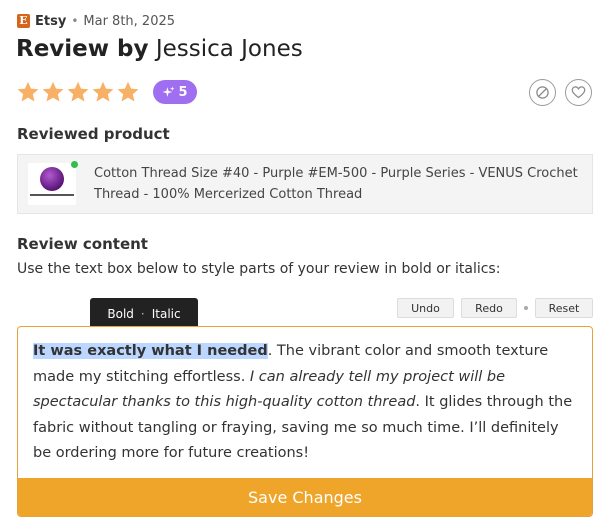 The width and height of the screenshot is (611, 530). Describe the element at coordinates (150, 351) in the screenshot. I see `selected-text: It was exactly what I needed` at that location.